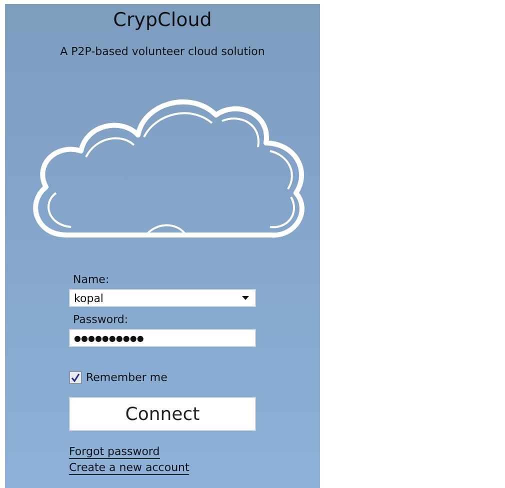 This screenshot has height=488, width=505. Describe the element at coordinates (245, 298) in the screenshot. I see `caret-icon` at that location.